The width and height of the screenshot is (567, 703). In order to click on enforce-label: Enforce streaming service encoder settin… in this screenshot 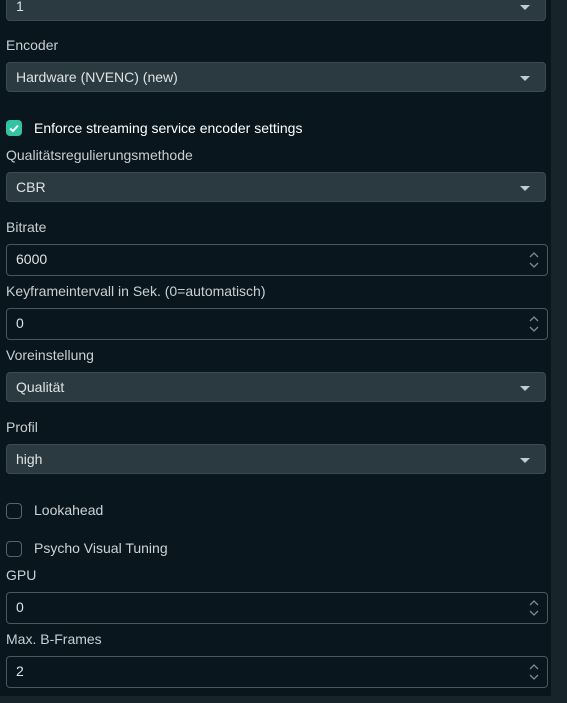, I will do `click(168, 128)`.